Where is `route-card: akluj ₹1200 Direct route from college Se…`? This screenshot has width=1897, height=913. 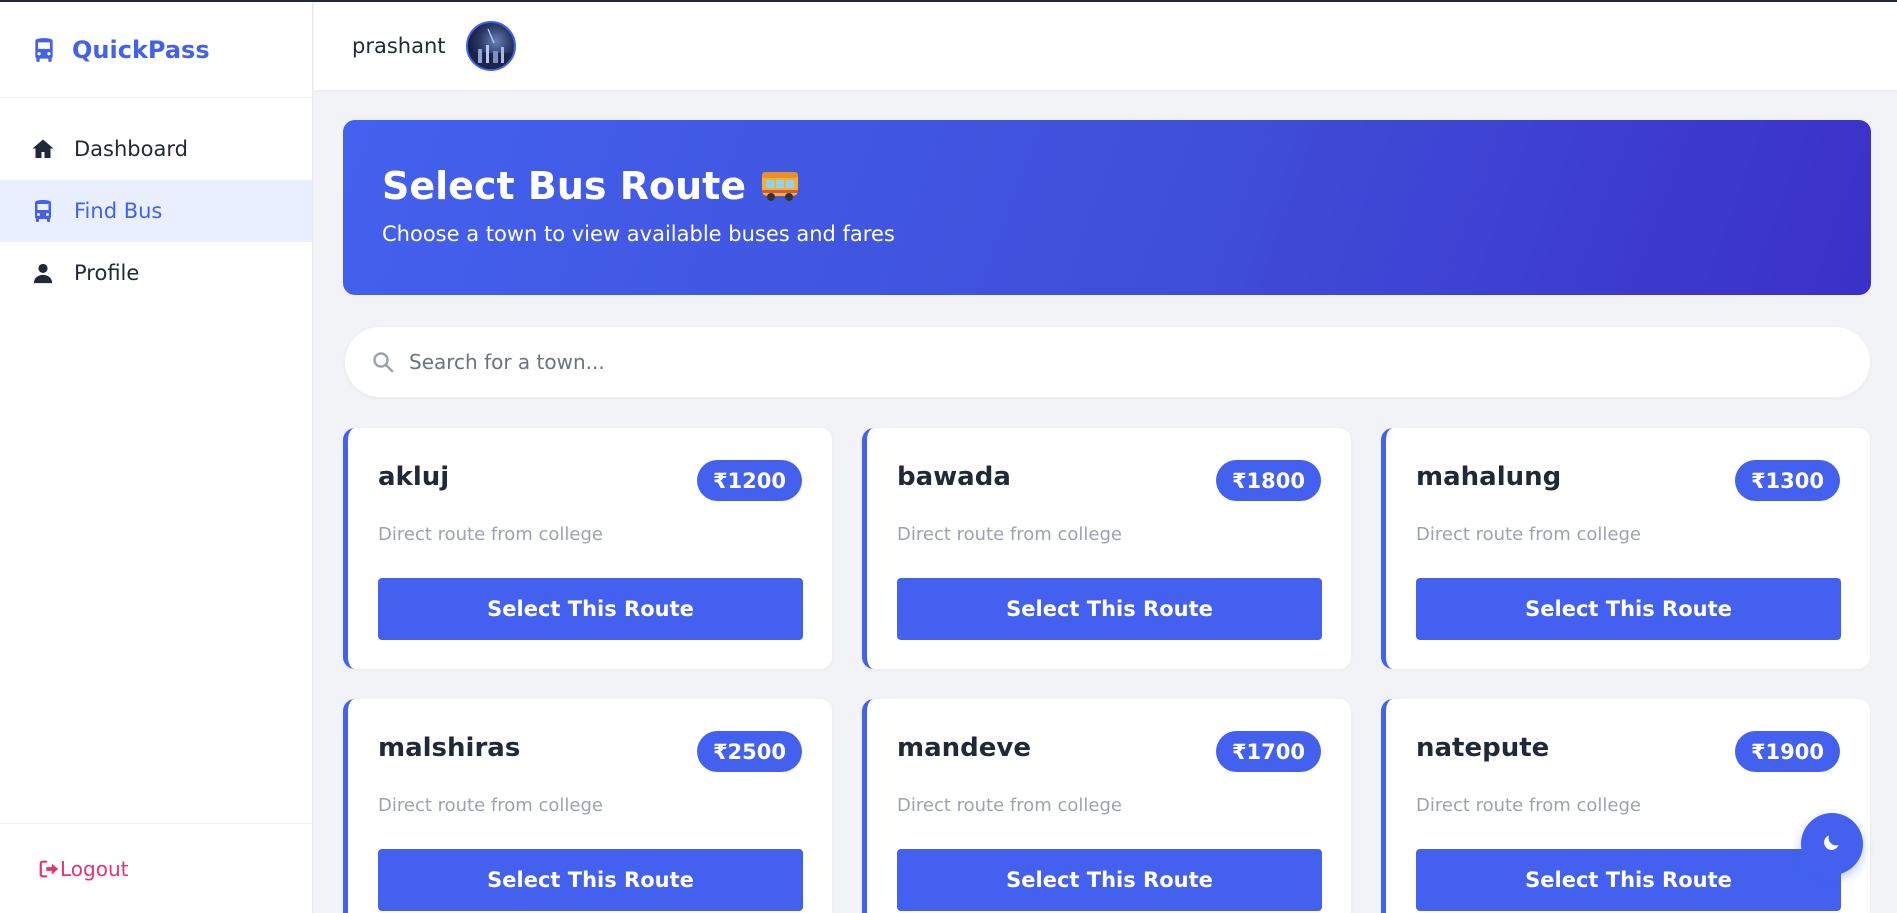
route-card: akluj ₹1200 Direct route from college Se… is located at coordinates (587, 548).